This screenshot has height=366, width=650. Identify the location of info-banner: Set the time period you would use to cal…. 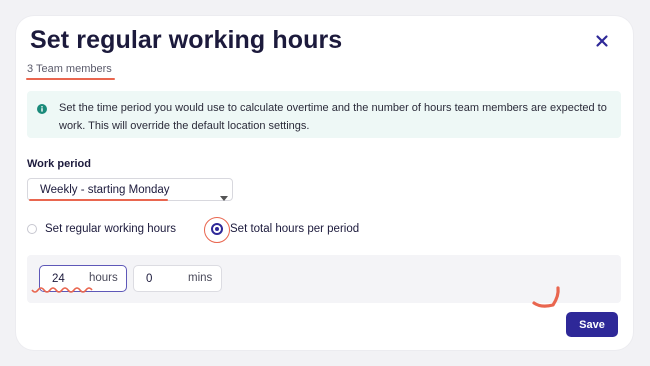
(324, 114).